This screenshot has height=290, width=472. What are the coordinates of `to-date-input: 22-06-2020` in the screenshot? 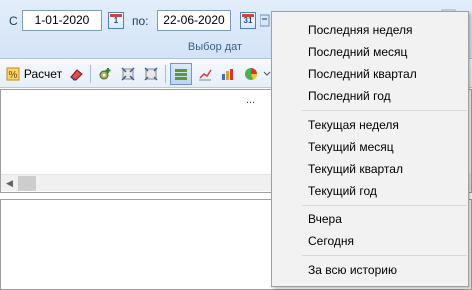 It's located at (194, 20).